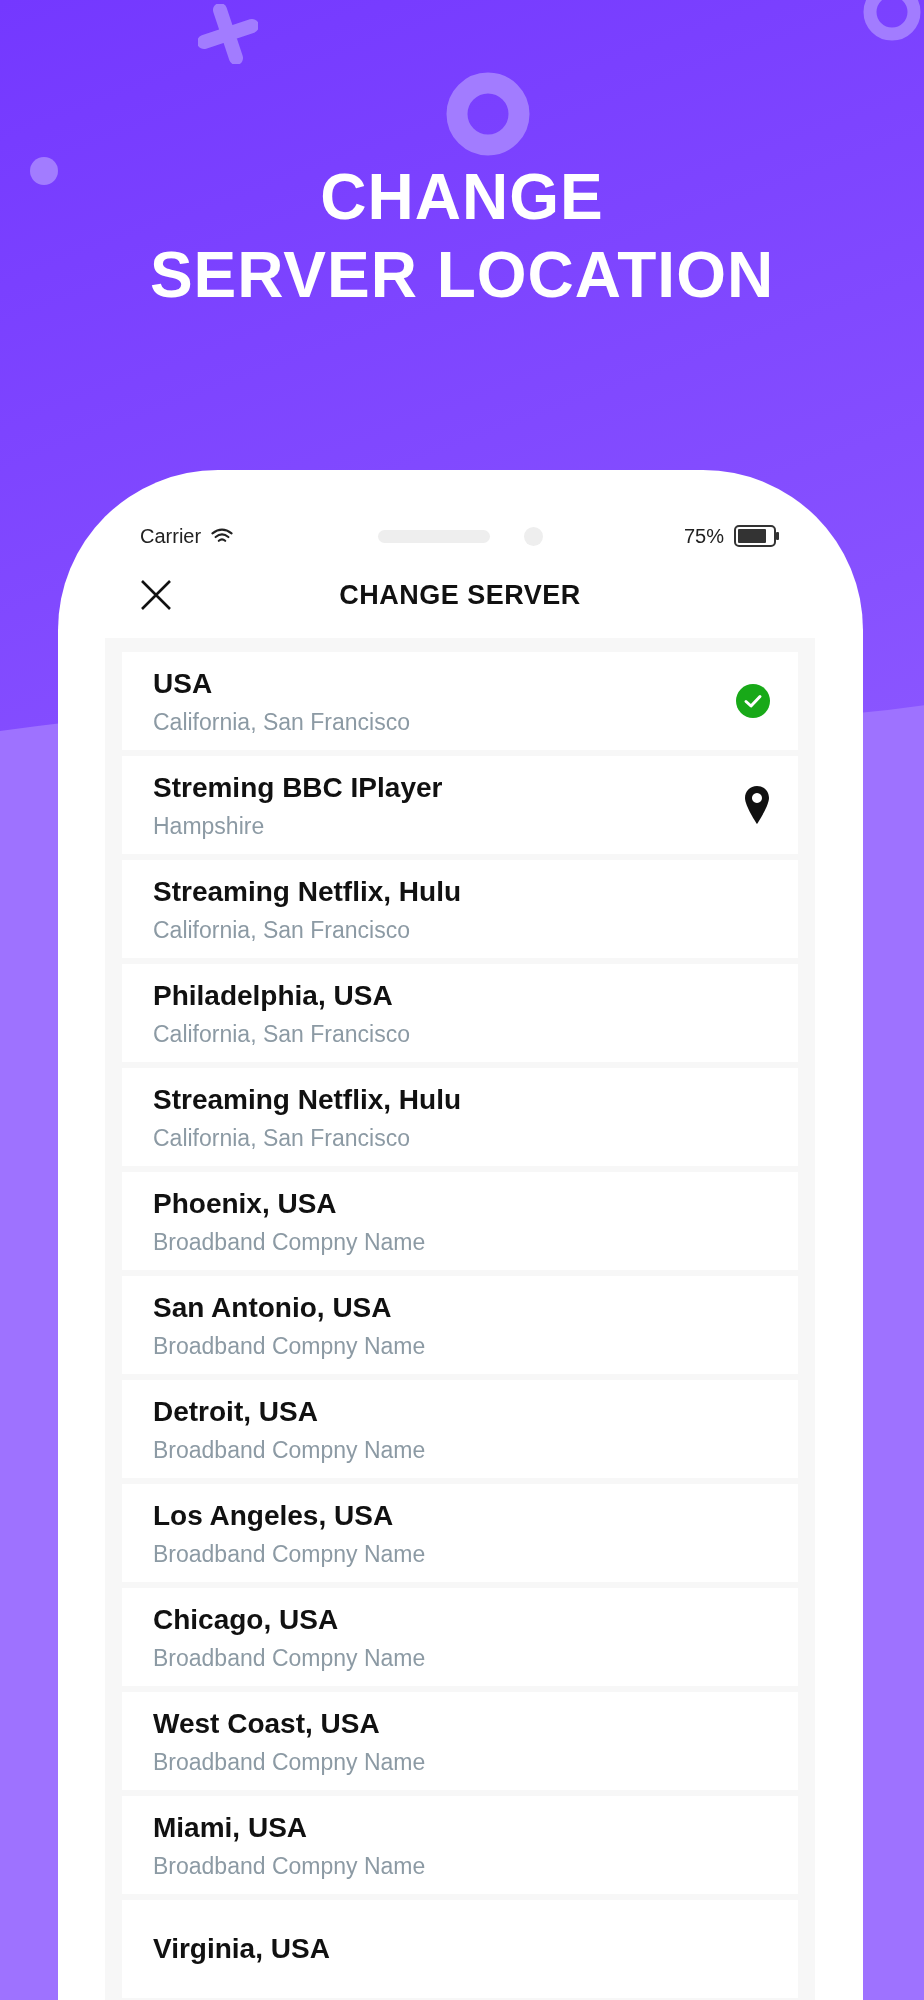  Describe the element at coordinates (460, 805) in the screenshot. I see `server-row: Streming BBC IPlayer Hampshire` at that location.